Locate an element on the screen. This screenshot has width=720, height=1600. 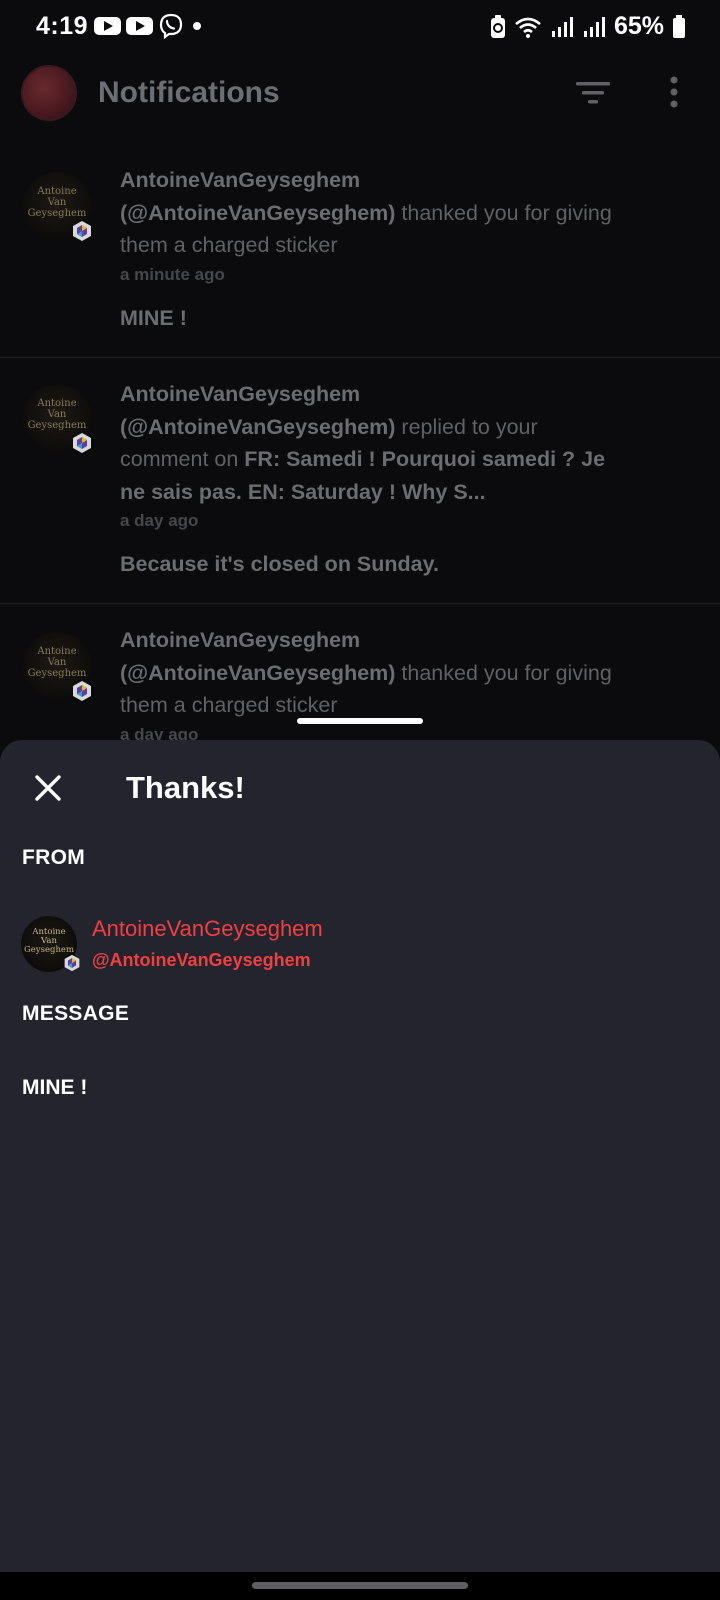
message-text: MINE ! is located at coordinates (55, 1087).